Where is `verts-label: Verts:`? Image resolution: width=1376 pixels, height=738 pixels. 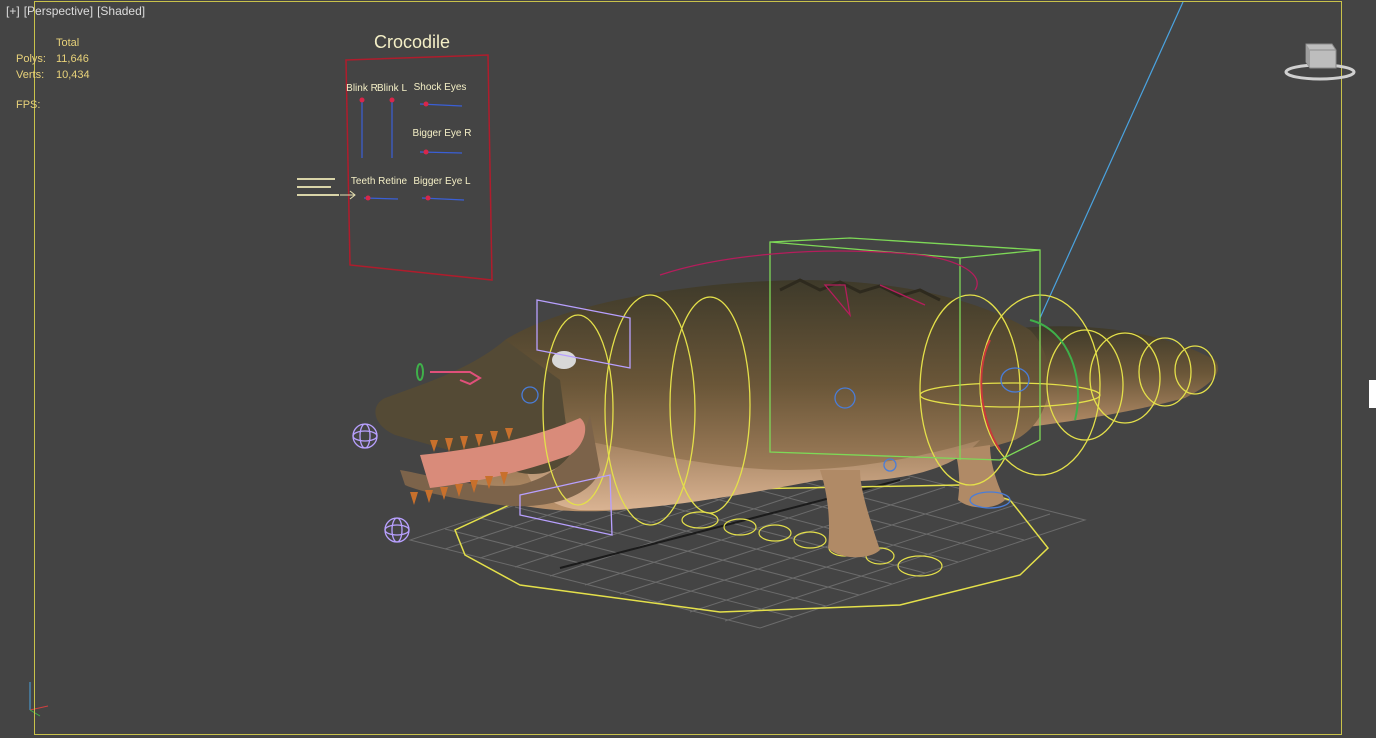 verts-label: Verts: is located at coordinates (30, 75).